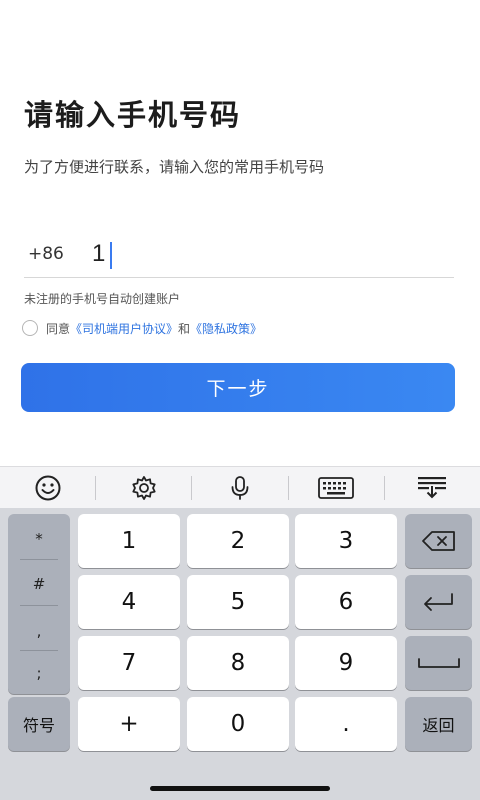 Image resolution: width=480 pixels, height=800 pixels. What do you see at coordinates (129, 541) in the screenshot?
I see `digit-key-1: 1` at bounding box center [129, 541].